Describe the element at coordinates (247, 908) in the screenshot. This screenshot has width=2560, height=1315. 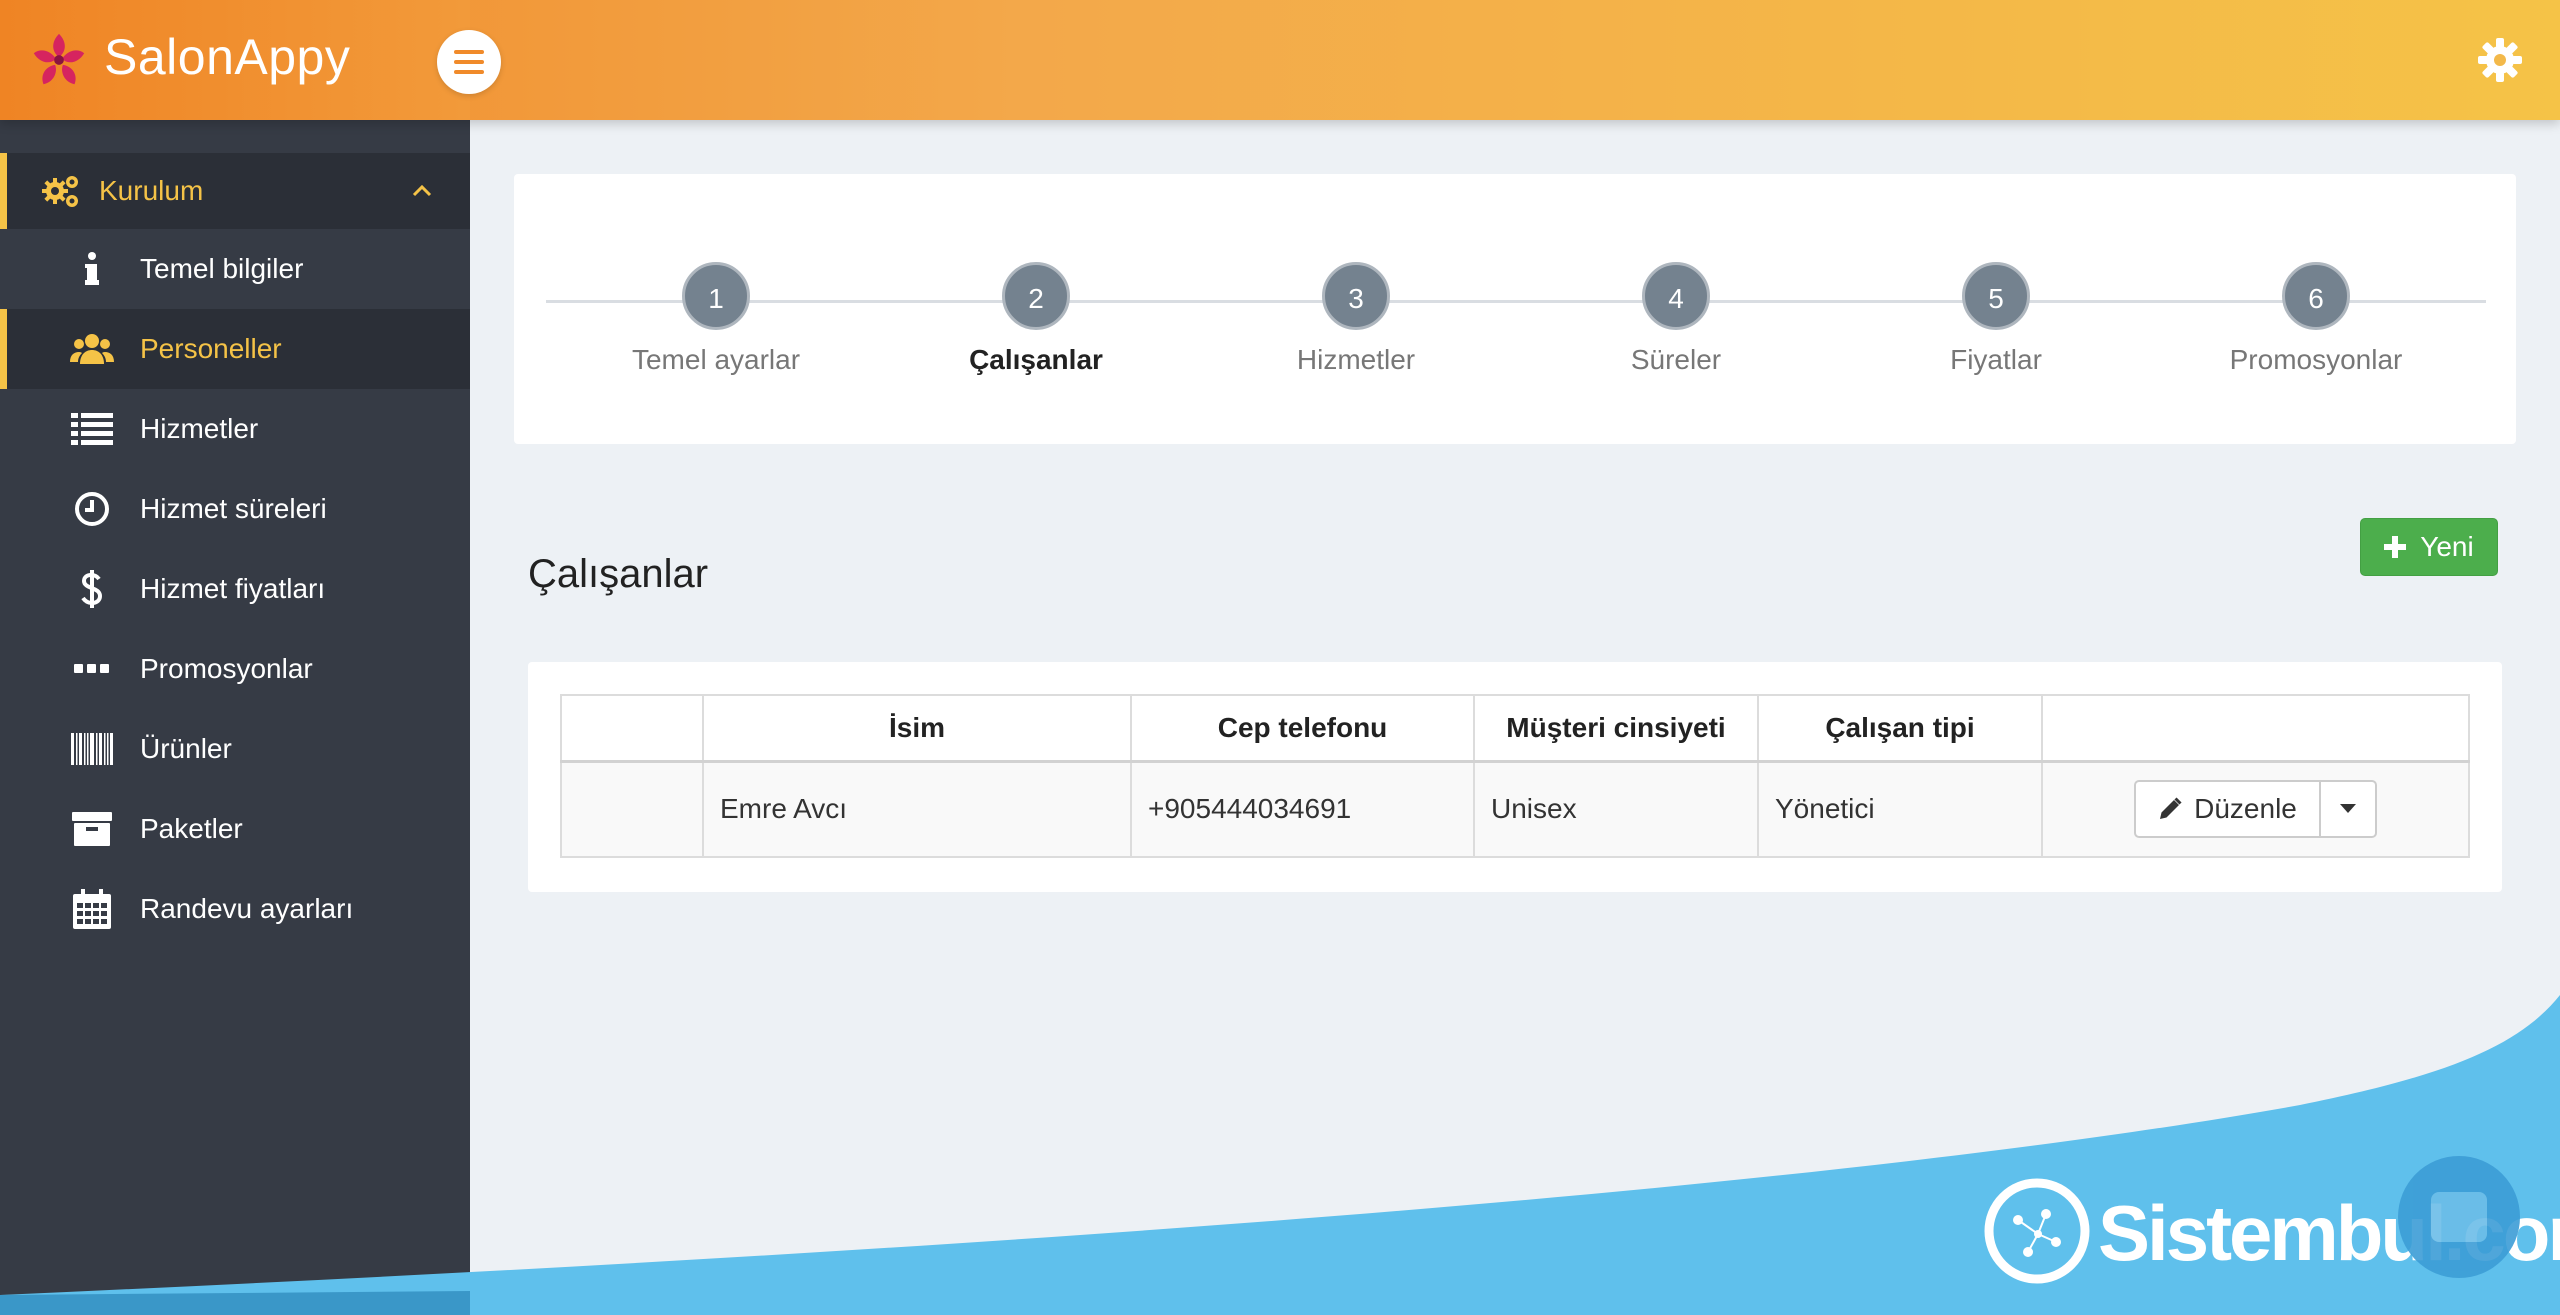
I see `sidebar-item-label: Randevu ayarları` at that location.